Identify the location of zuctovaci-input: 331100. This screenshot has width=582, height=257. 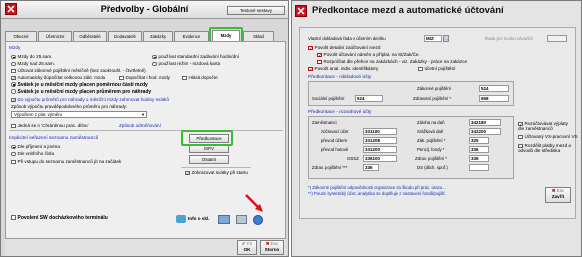
(380, 131).